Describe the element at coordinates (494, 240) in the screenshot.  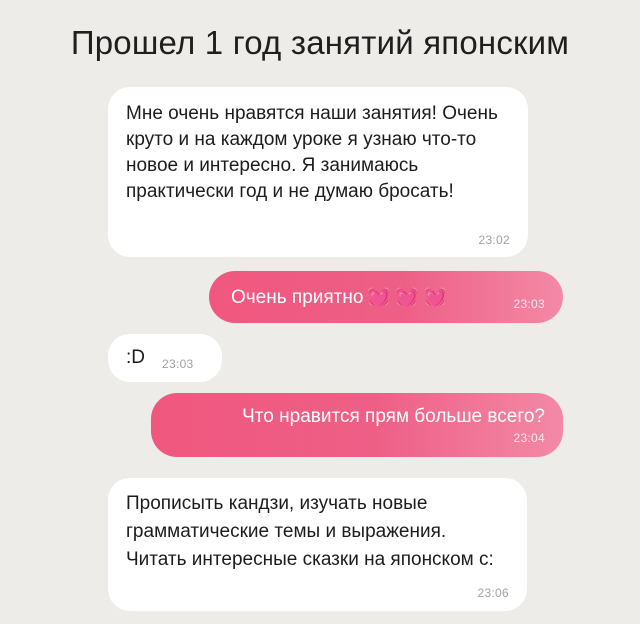
I see `message-timestamp: 23:02` at that location.